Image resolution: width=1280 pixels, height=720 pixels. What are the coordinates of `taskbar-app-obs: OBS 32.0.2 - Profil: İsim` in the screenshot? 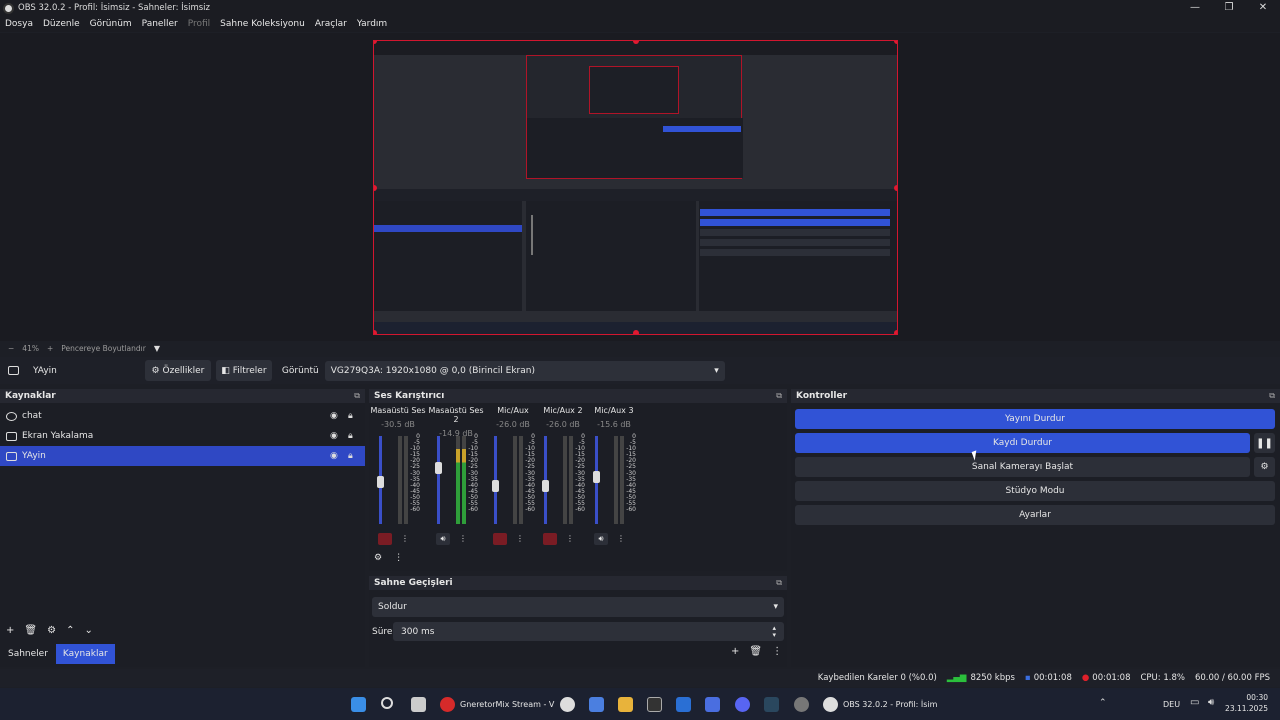 It's located at (890, 704).